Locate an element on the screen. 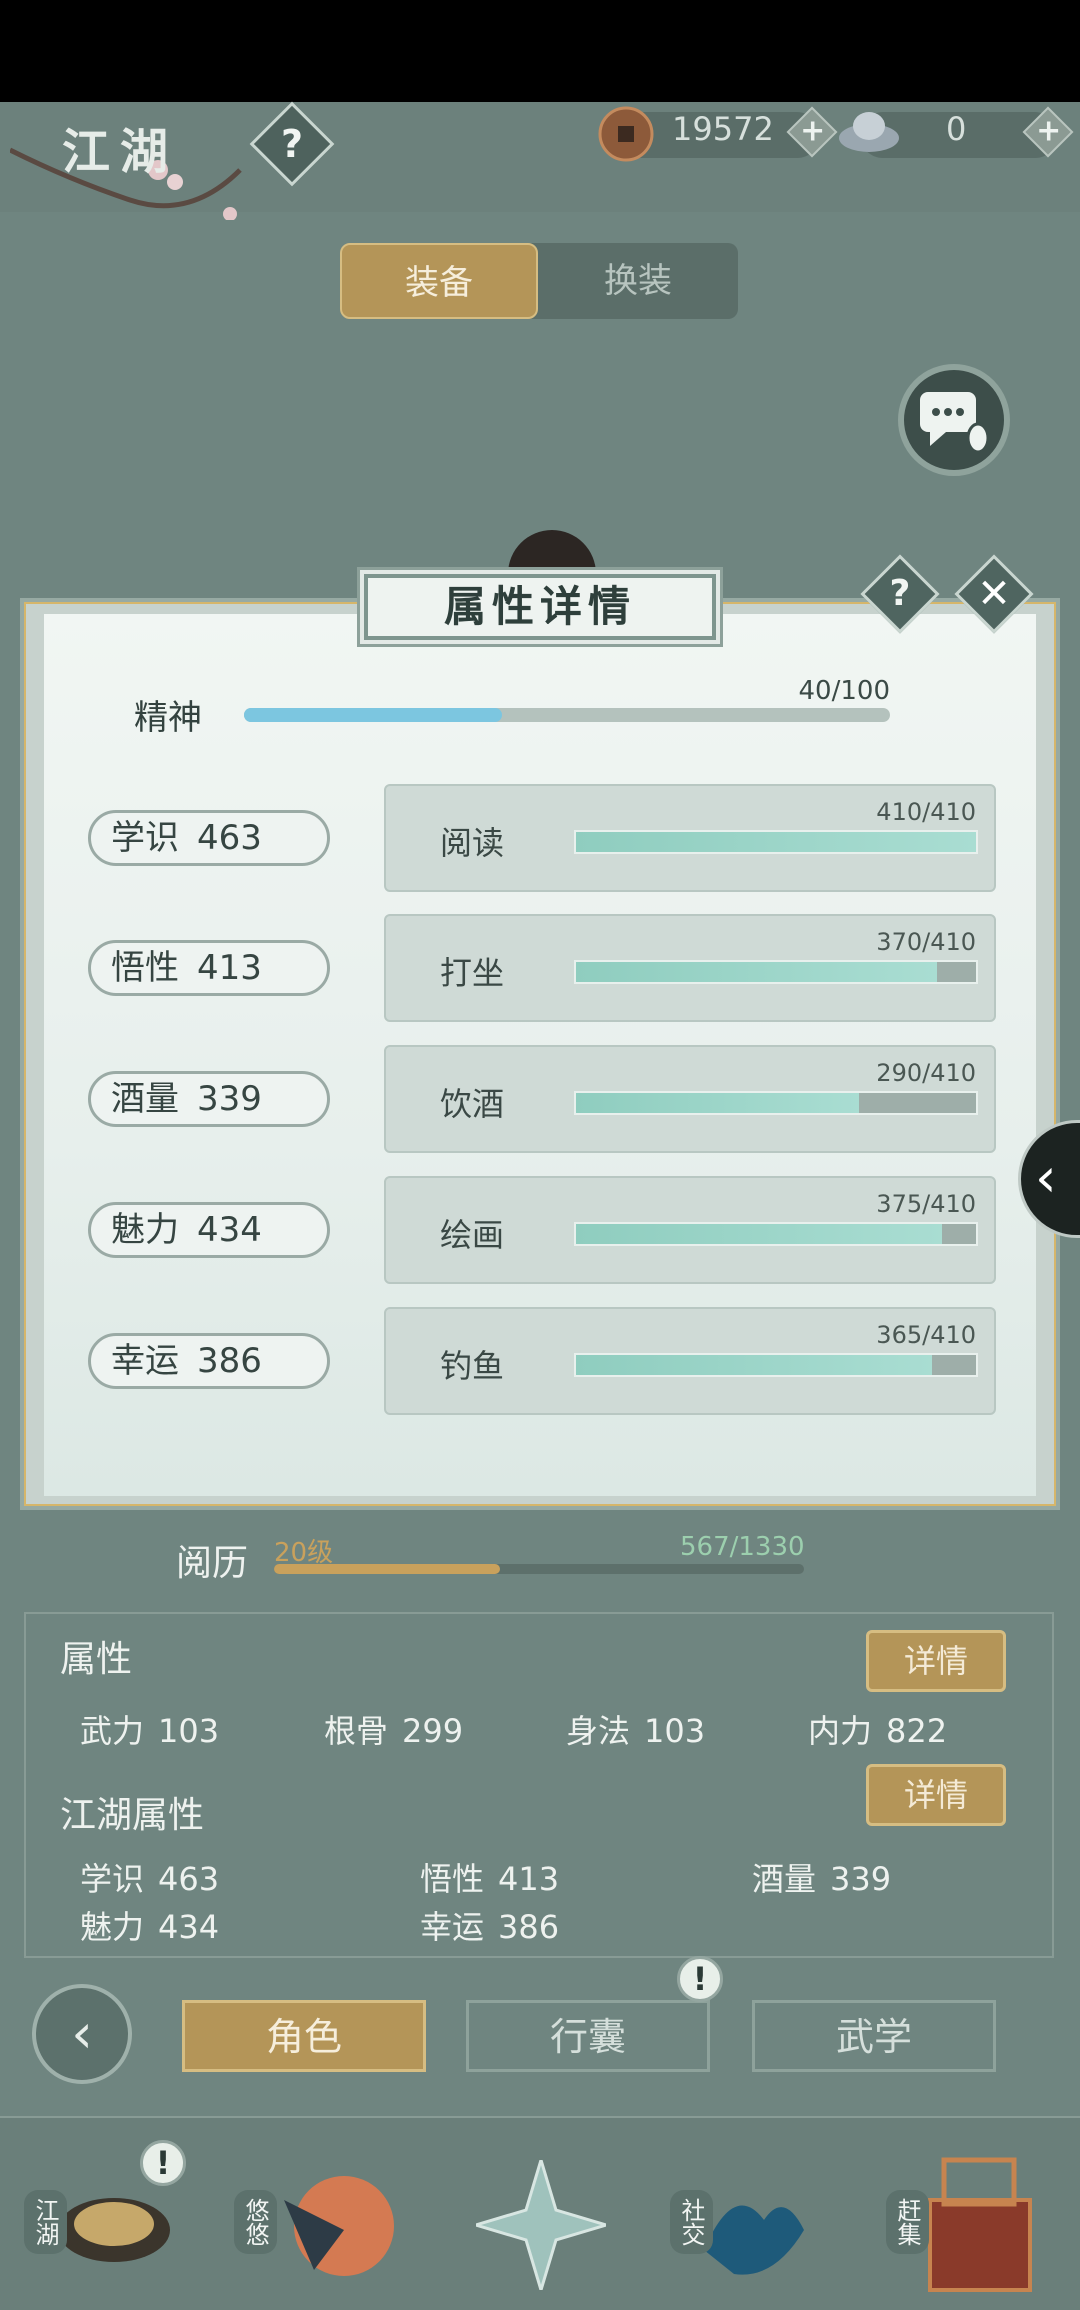  alert-badge-icon: ! is located at coordinates (163, 2163).